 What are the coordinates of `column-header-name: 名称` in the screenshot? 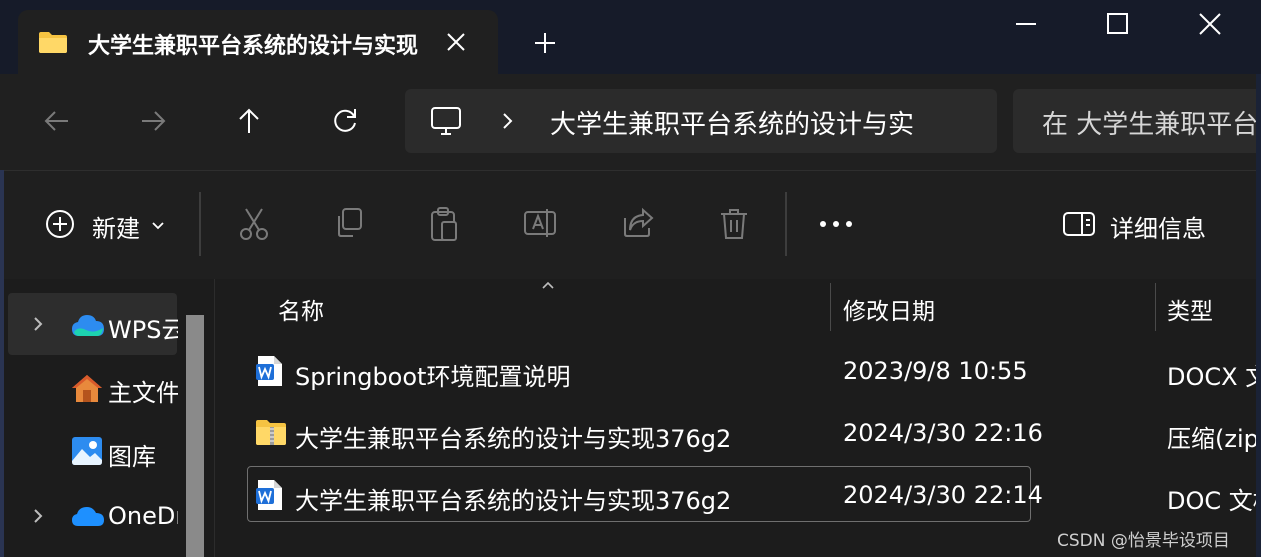 It's located at (301, 309).